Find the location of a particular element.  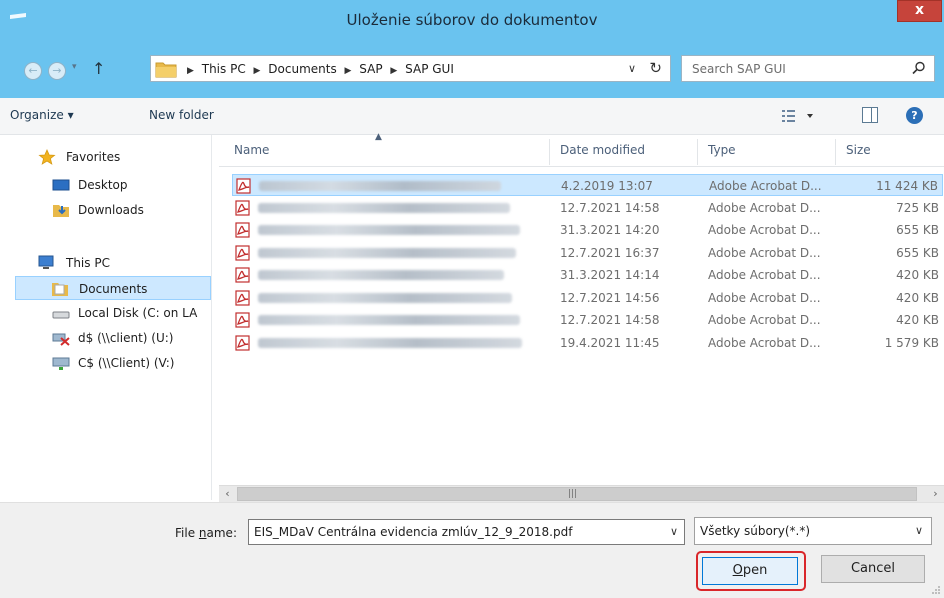

file-size: 655 KB is located at coordinates (917, 252).